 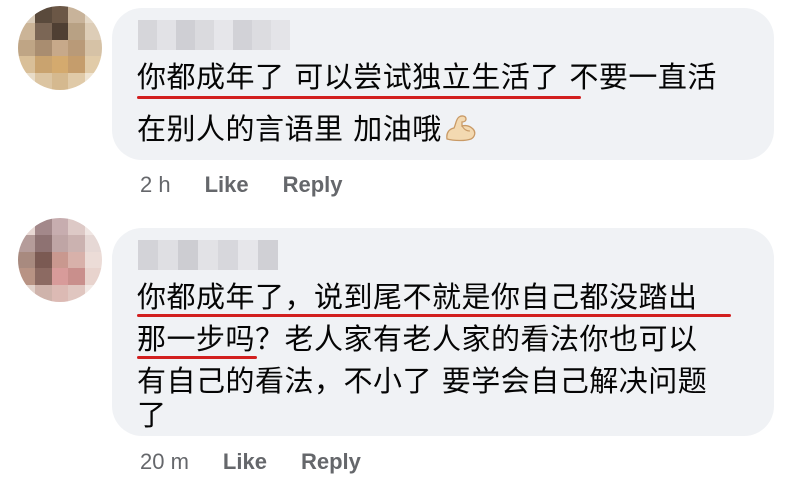 I want to click on comment-timestamp: 2 h, so click(x=155, y=185).